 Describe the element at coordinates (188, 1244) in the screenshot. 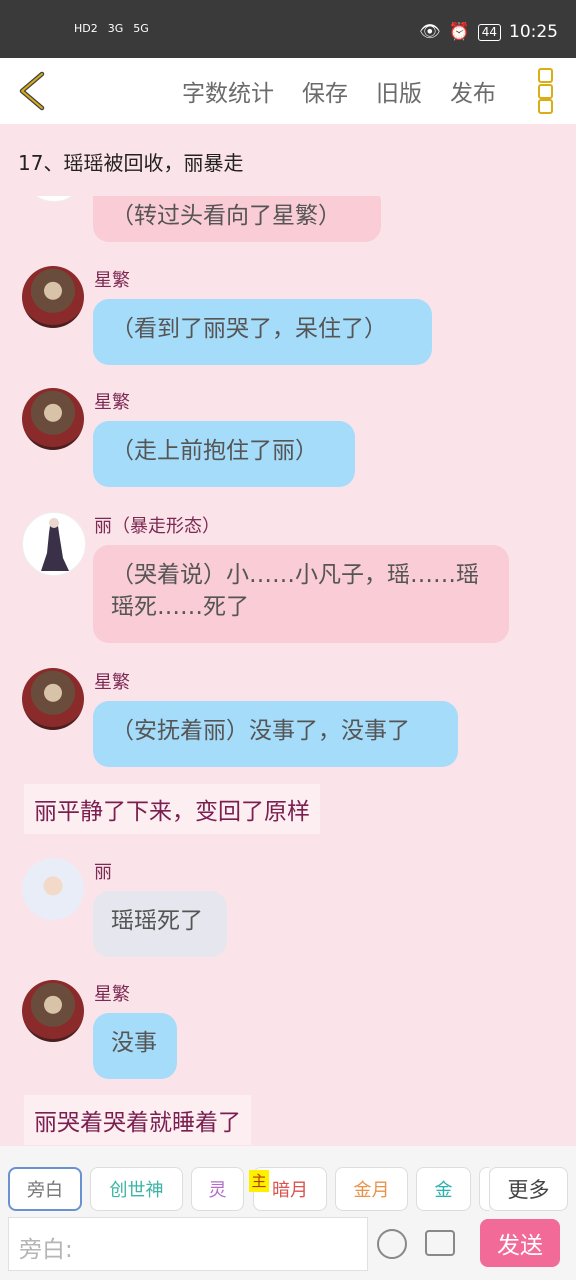

I see `message-input: 旁白:` at that location.